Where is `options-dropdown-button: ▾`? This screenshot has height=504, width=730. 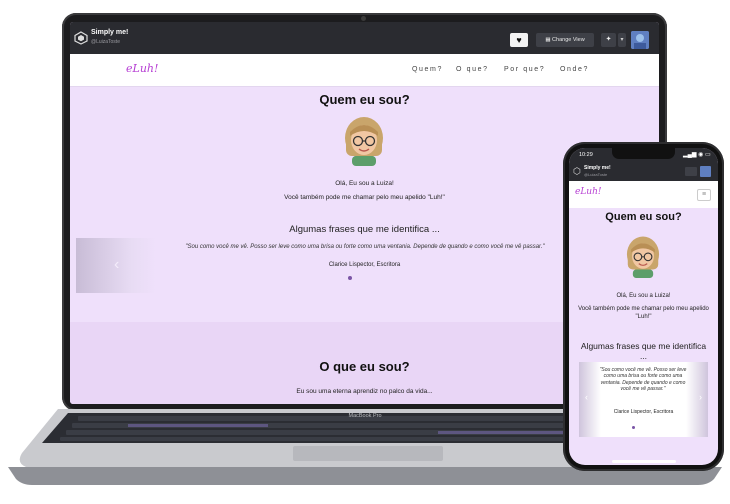
options-dropdown-button: ▾ is located at coordinates (622, 40).